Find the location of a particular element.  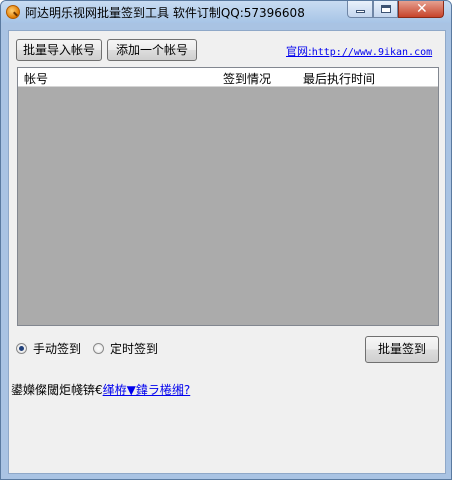

minimize-icon is located at coordinates (360, 11).